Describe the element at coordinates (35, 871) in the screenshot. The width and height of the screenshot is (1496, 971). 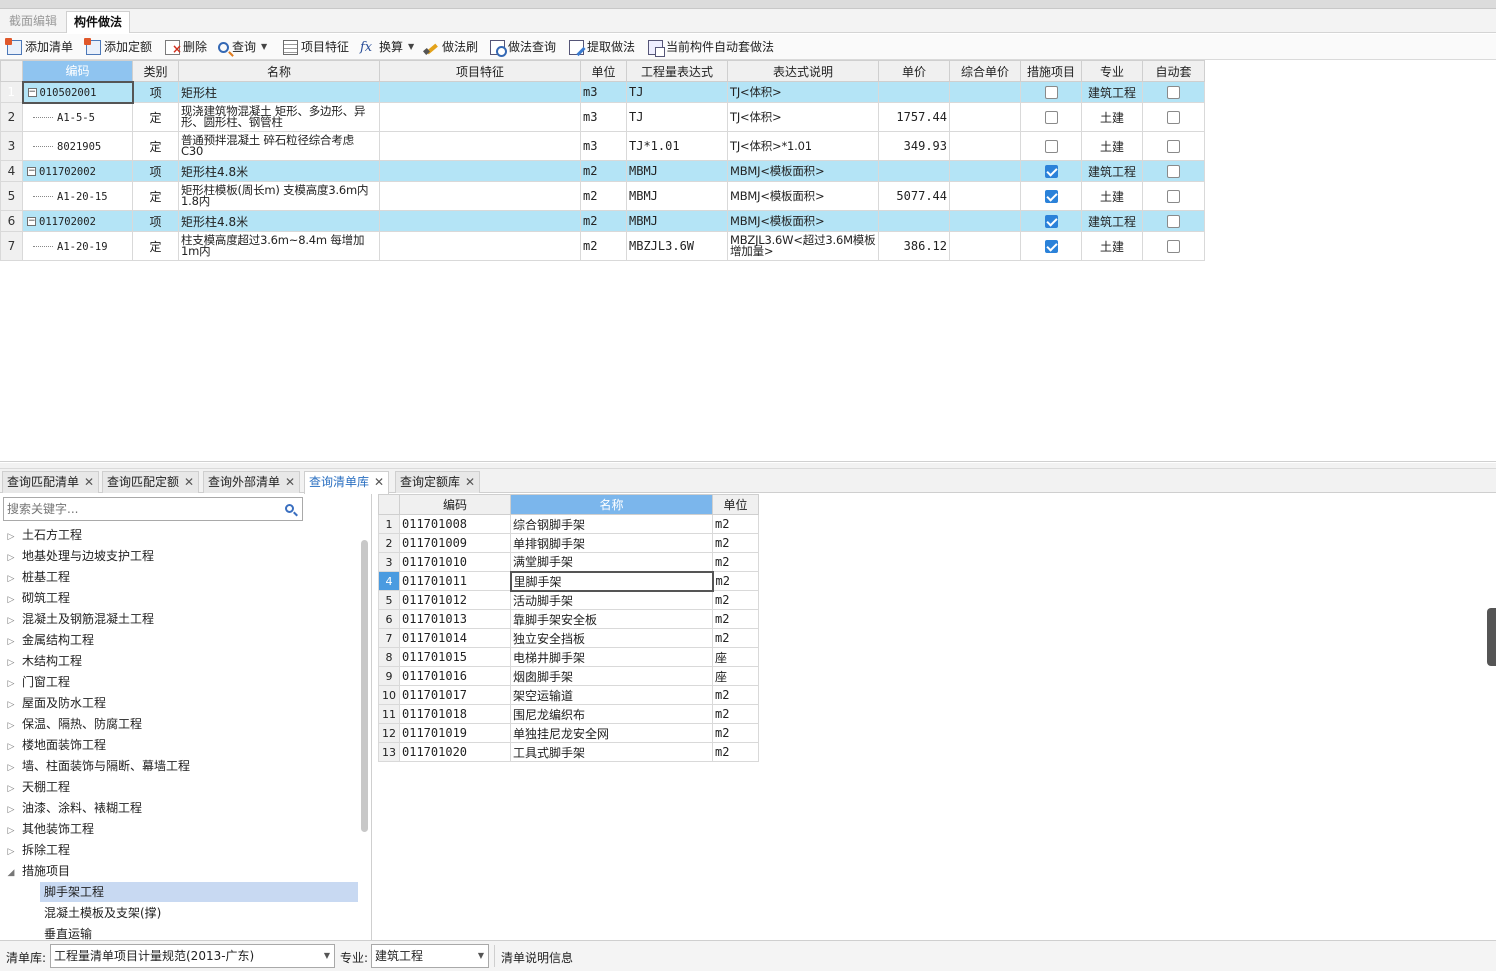
I see `tree-node: ◢ 措施项目` at that location.